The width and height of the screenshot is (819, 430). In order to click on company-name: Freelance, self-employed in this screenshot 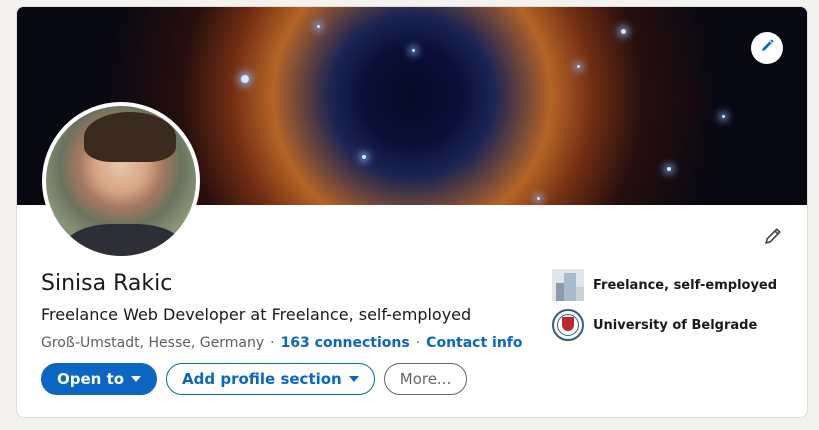, I will do `click(685, 285)`.